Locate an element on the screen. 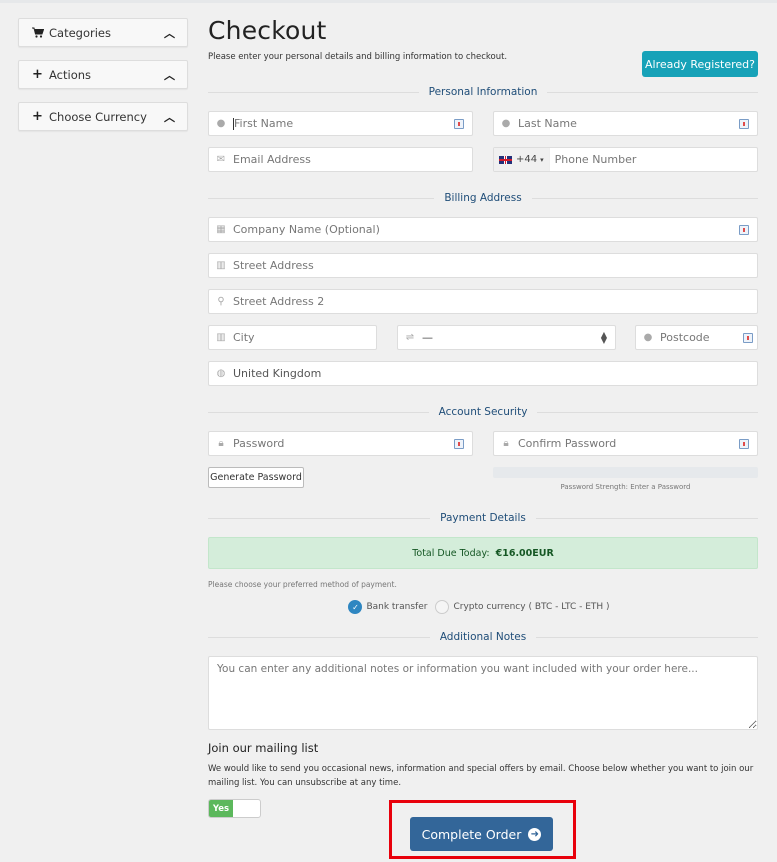 This screenshot has height=862, width=777. street-address-2-input: ⚲ Street Address 2 is located at coordinates (483, 301).